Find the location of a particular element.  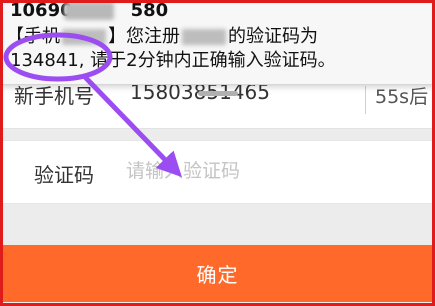

msg-part-1: 【手机 is located at coordinates (33, 36).